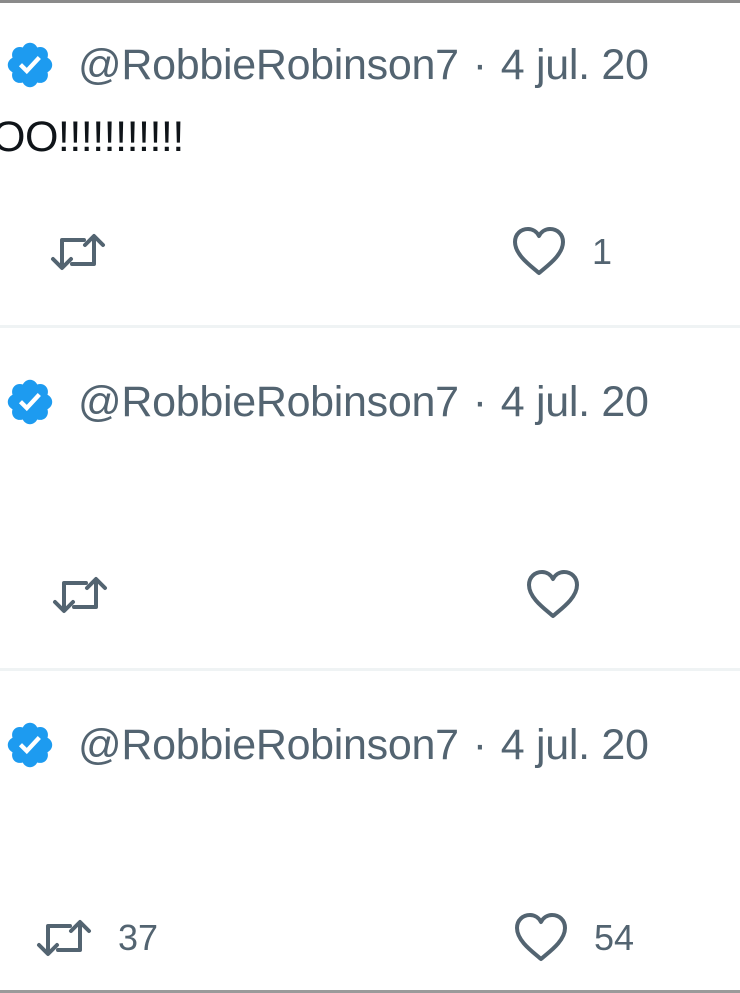 This screenshot has height=993, width=740. What do you see at coordinates (96, 938) in the screenshot?
I see `retweet-button: 37` at bounding box center [96, 938].